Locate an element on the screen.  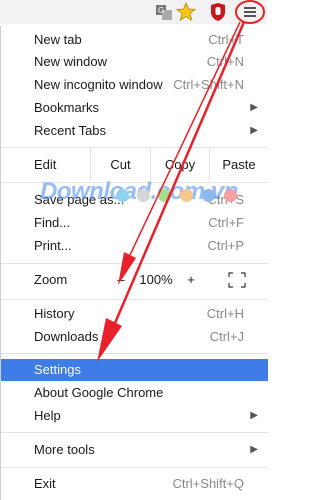
exit-shortcut: Ctrl+Shift+Q is located at coordinates (208, 483).